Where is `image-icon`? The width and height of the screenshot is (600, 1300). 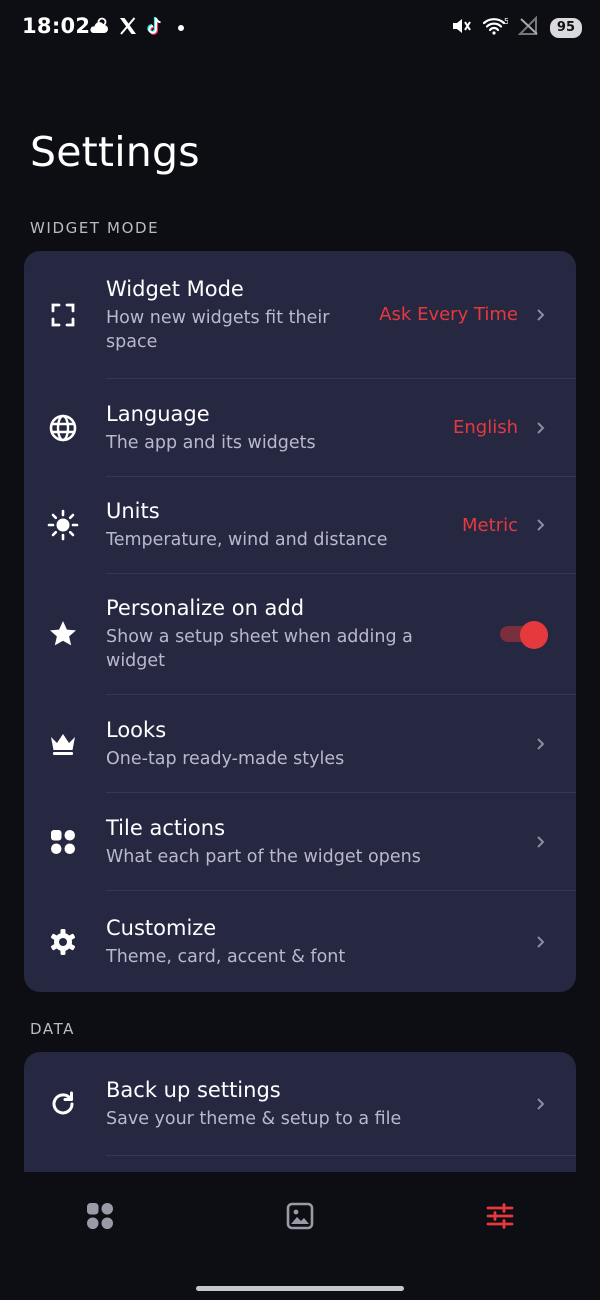 image-icon is located at coordinates (300, 1218).